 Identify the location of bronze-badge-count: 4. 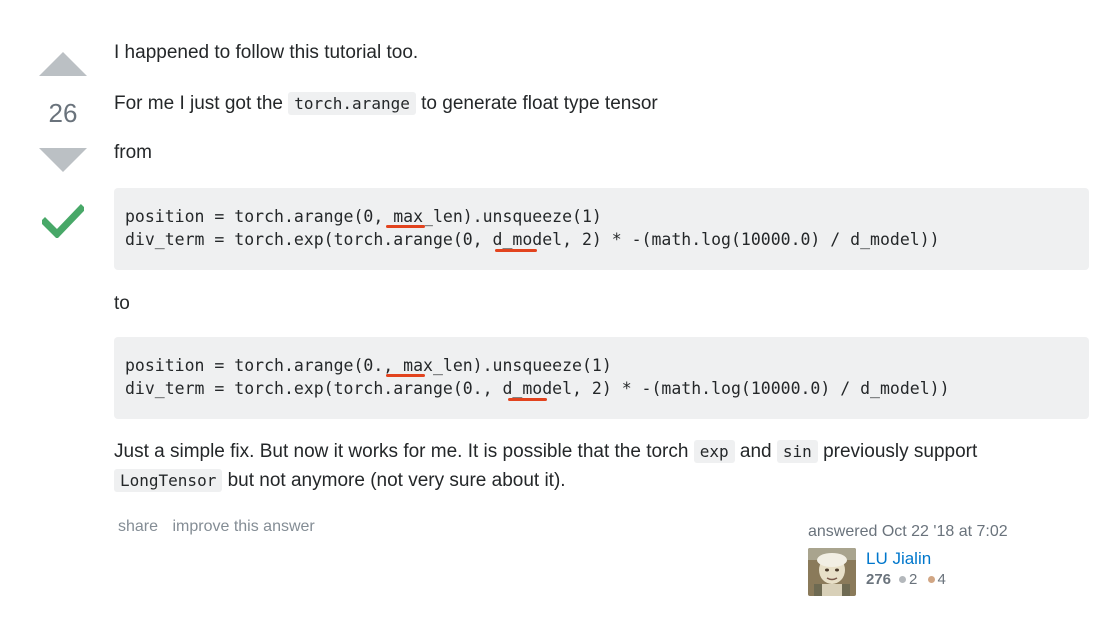
(941, 579).